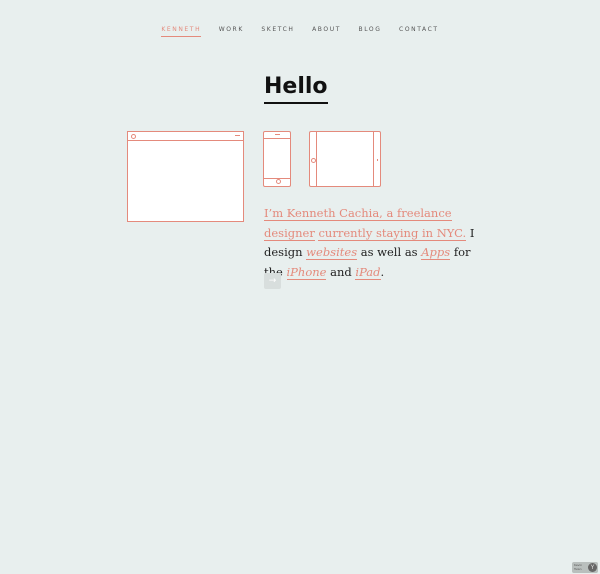  I want to click on intro-location: currently staying in NYC., so click(392, 233).